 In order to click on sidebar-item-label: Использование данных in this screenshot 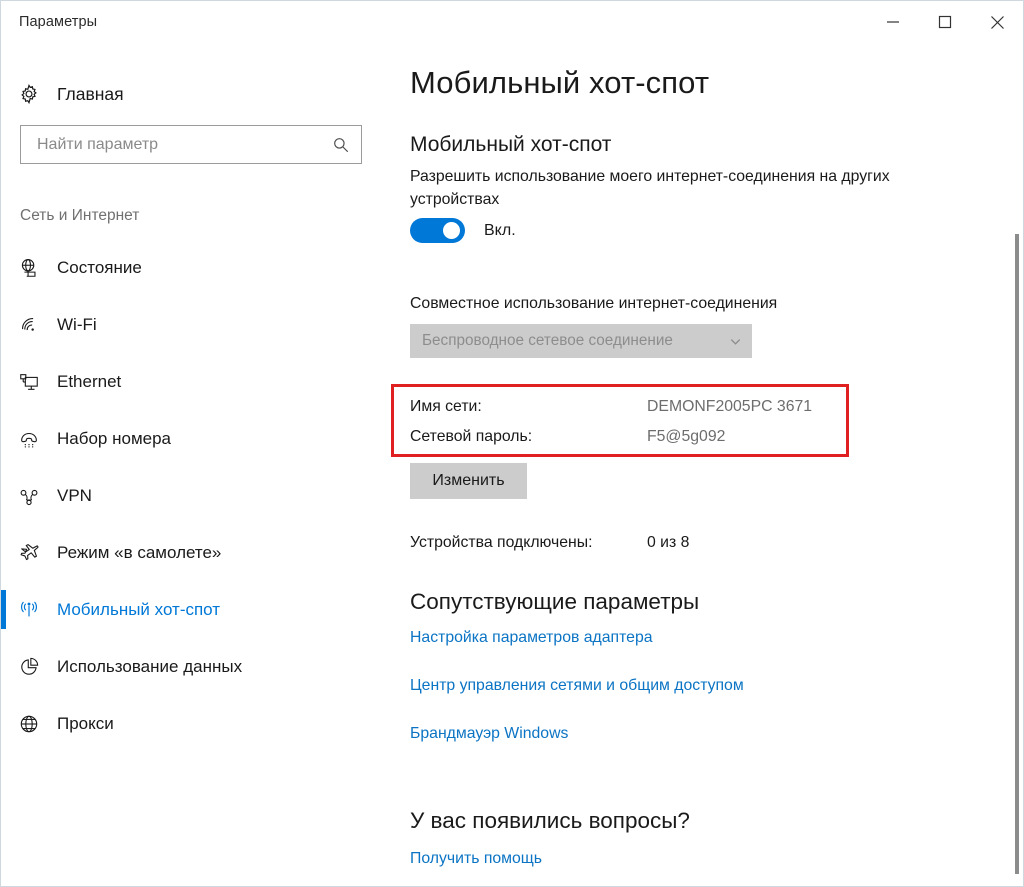, I will do `click(150, 666)`.